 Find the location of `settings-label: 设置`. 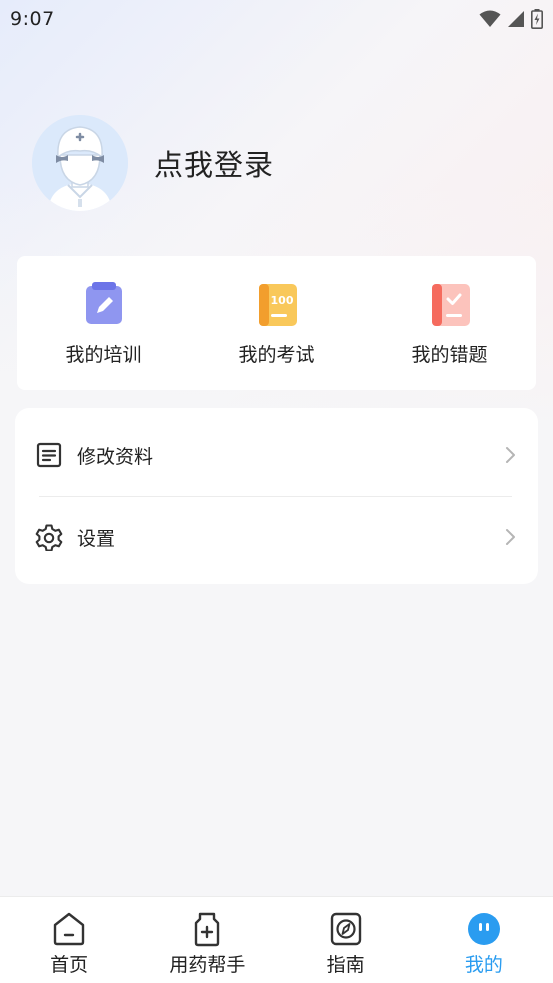

settings-label: 设置 is located at coordinates (96, 538).